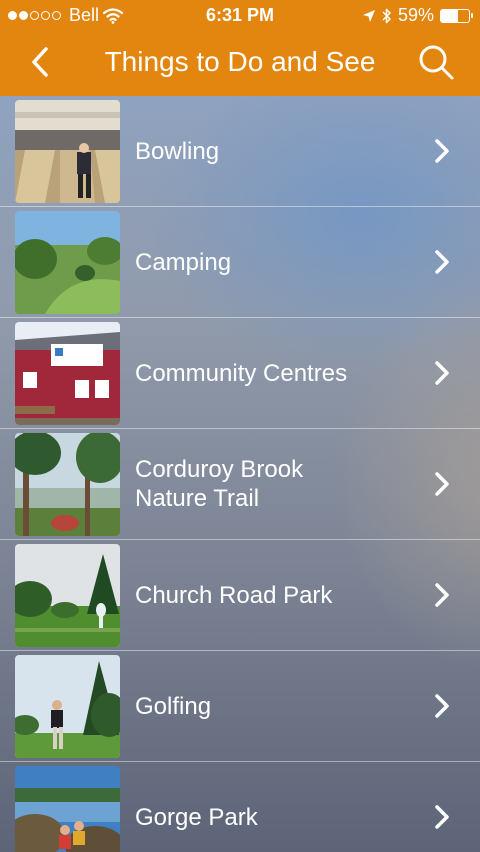 Image resolution: width=480 pixels, height=852 pixels. I want to click on list-item-label: Golfing, so click(173, 706).